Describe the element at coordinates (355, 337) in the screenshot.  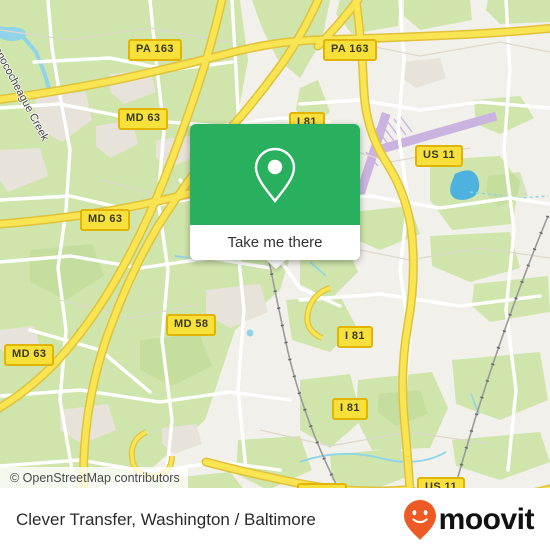
I see `road-shield-i-81-mid: I 81` at that location.